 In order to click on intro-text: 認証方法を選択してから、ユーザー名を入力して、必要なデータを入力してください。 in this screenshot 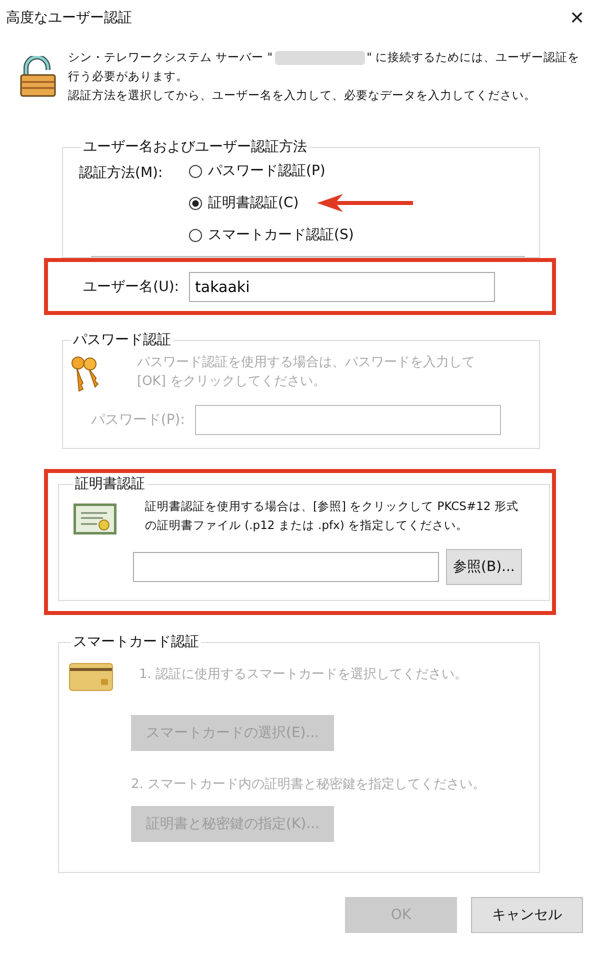, I will do `click(302, 95)`.